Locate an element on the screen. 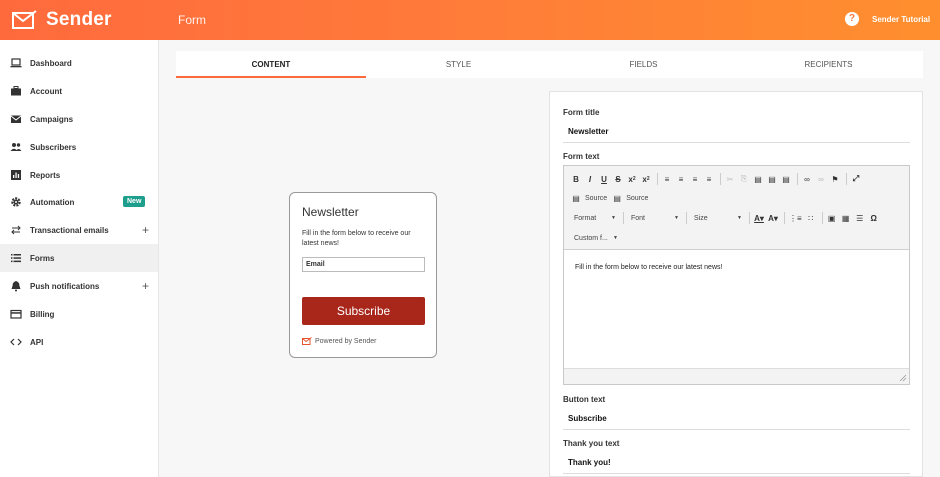 The image size is (940, 477). form-text-label: Form text is located at coordinates (581, 156).